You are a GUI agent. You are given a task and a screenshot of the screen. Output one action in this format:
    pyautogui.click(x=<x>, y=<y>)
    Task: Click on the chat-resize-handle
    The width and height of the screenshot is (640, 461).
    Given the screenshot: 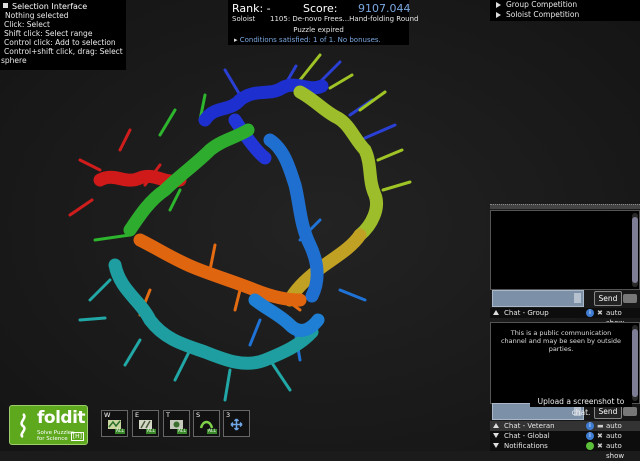 What is the action you would take?
    pyautogui.click(x=565, y=206)
    